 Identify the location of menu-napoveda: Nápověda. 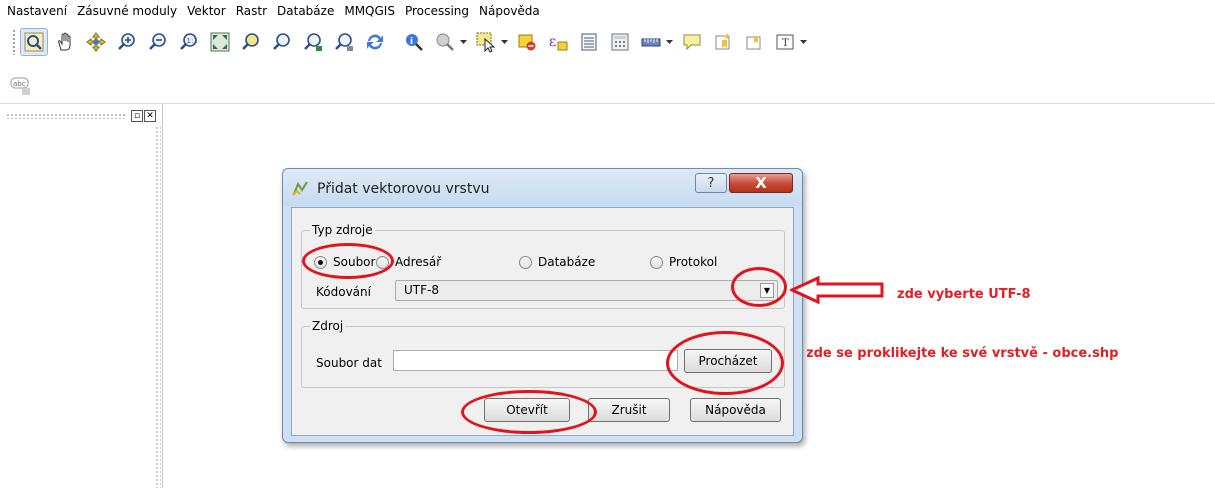
(509, 11).